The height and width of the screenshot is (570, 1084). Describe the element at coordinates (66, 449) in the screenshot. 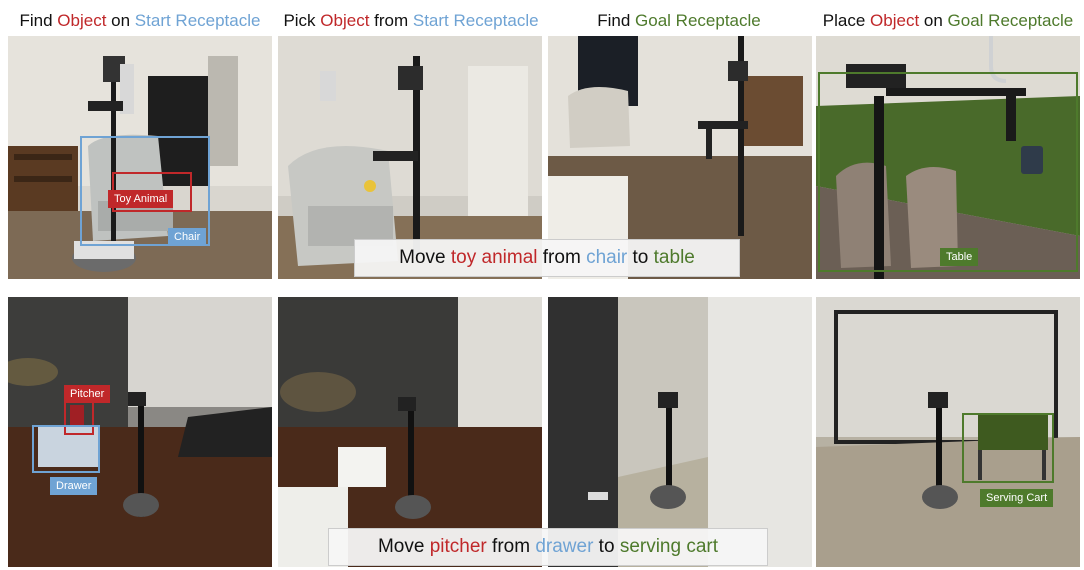

I see `start-receptacle-bounding-box` at that location.